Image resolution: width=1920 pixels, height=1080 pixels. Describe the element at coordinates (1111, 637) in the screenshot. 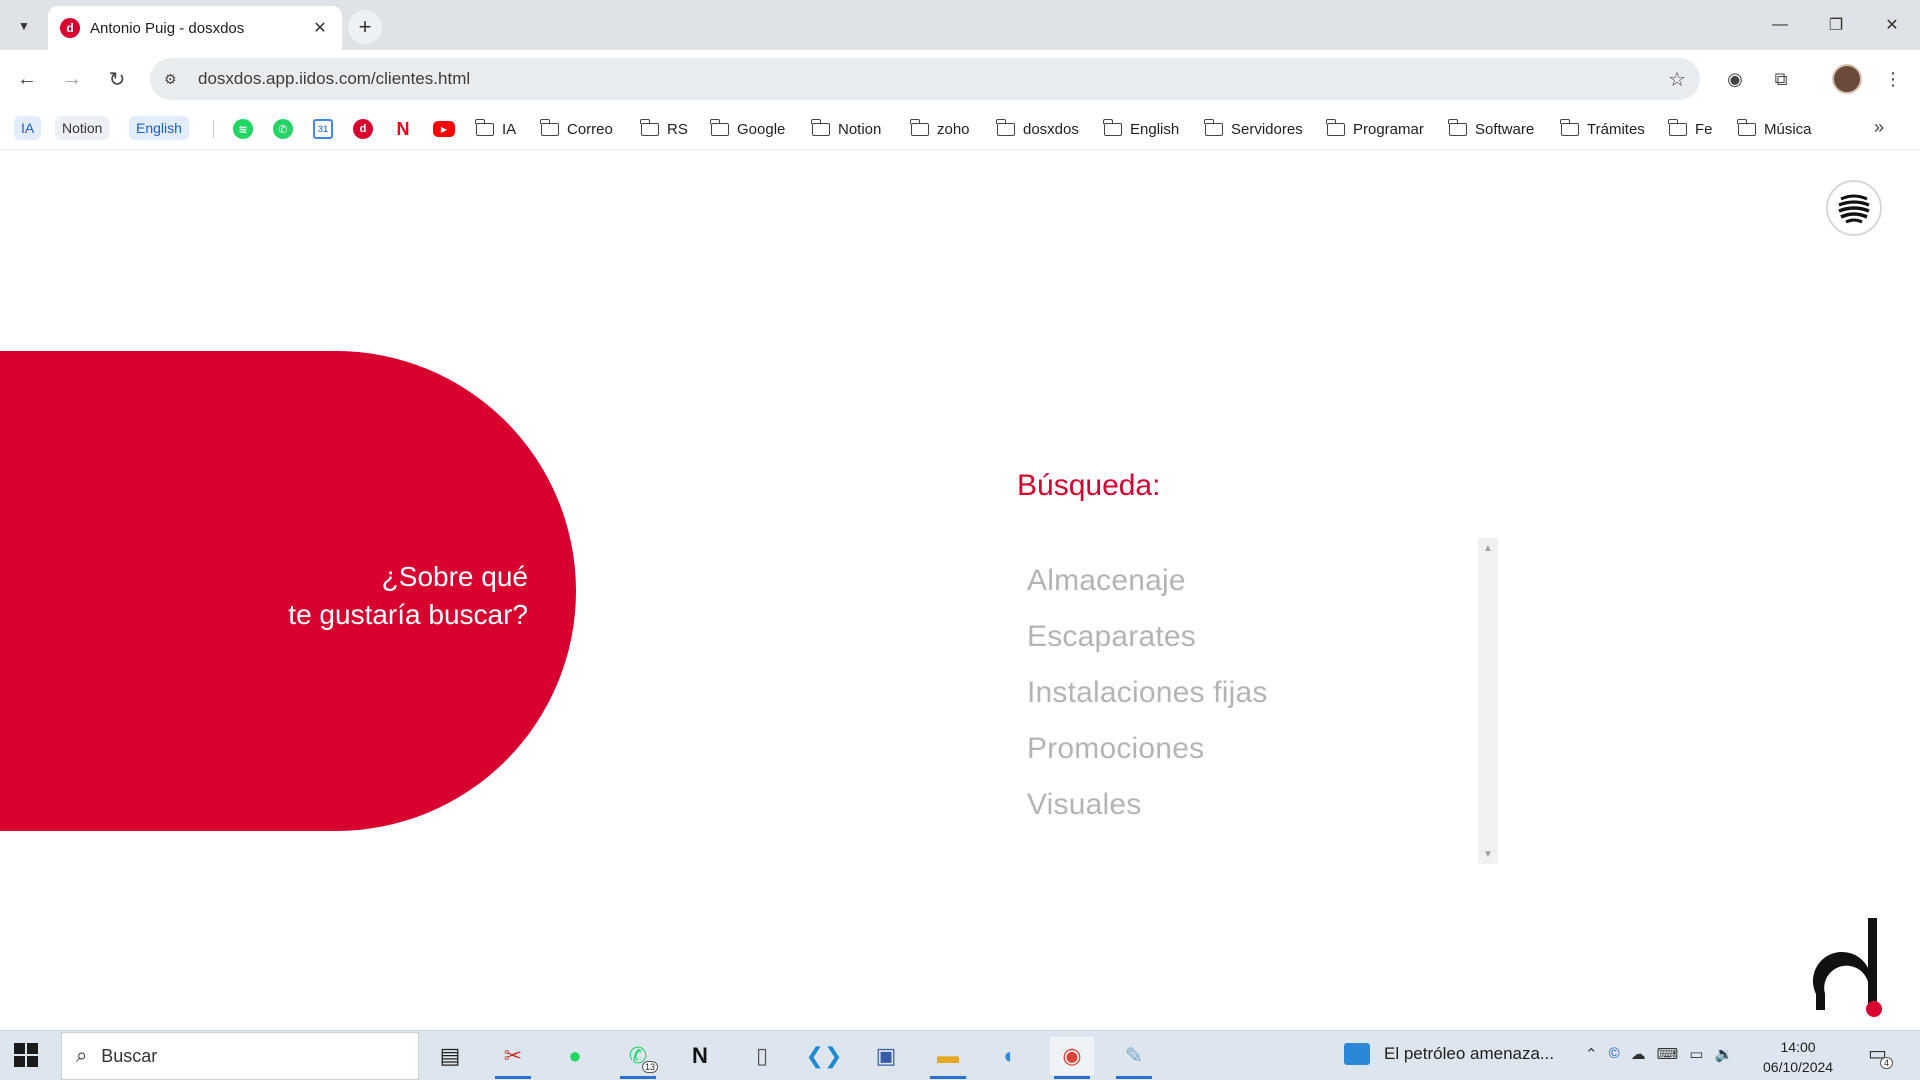

I see `option-escaparates: Escaparates` at that location.